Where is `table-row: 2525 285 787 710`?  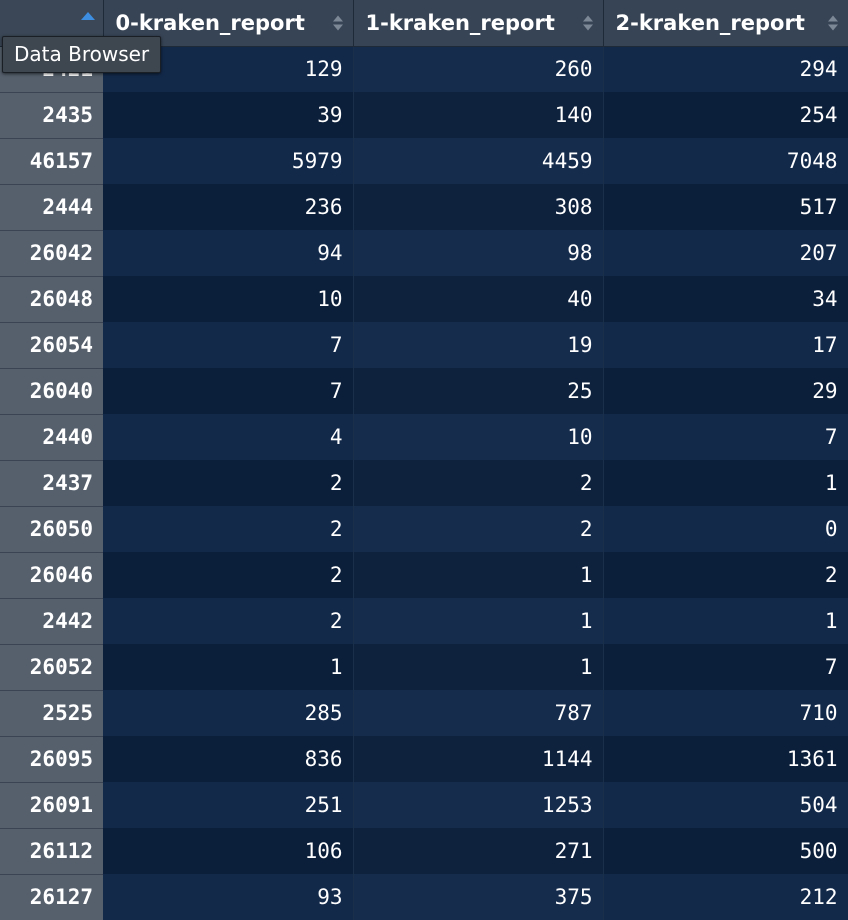 table-row: 2525 285 787 710 is located at coordinates (424, 713).